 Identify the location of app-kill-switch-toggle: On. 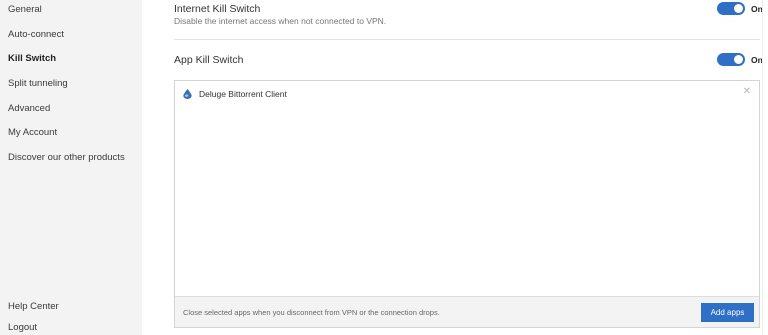
(740, 59).